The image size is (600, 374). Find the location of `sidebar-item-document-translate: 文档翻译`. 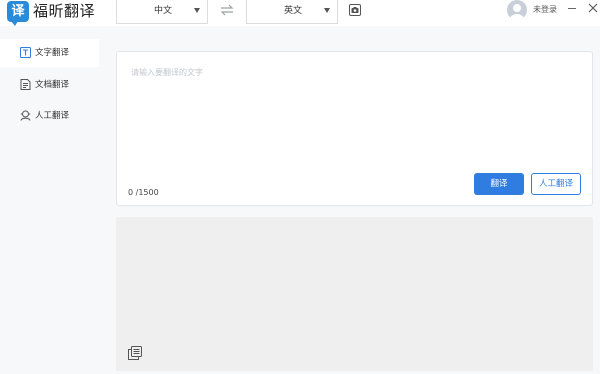

sidebar-item-document-translate: 文档翻译 is located at coordinates (49, 85).